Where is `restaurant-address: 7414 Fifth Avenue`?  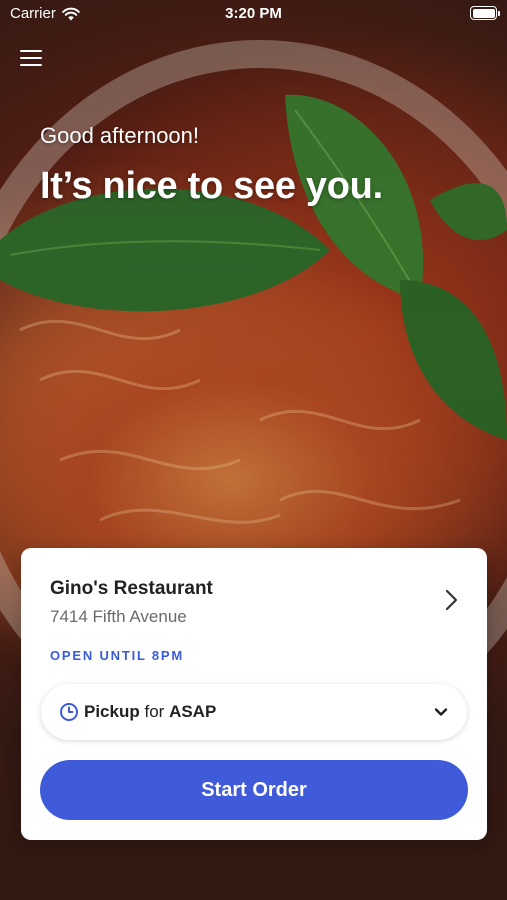
restaurant-address: 7414 Fifth Avenue is located at coordinates (118, 616).